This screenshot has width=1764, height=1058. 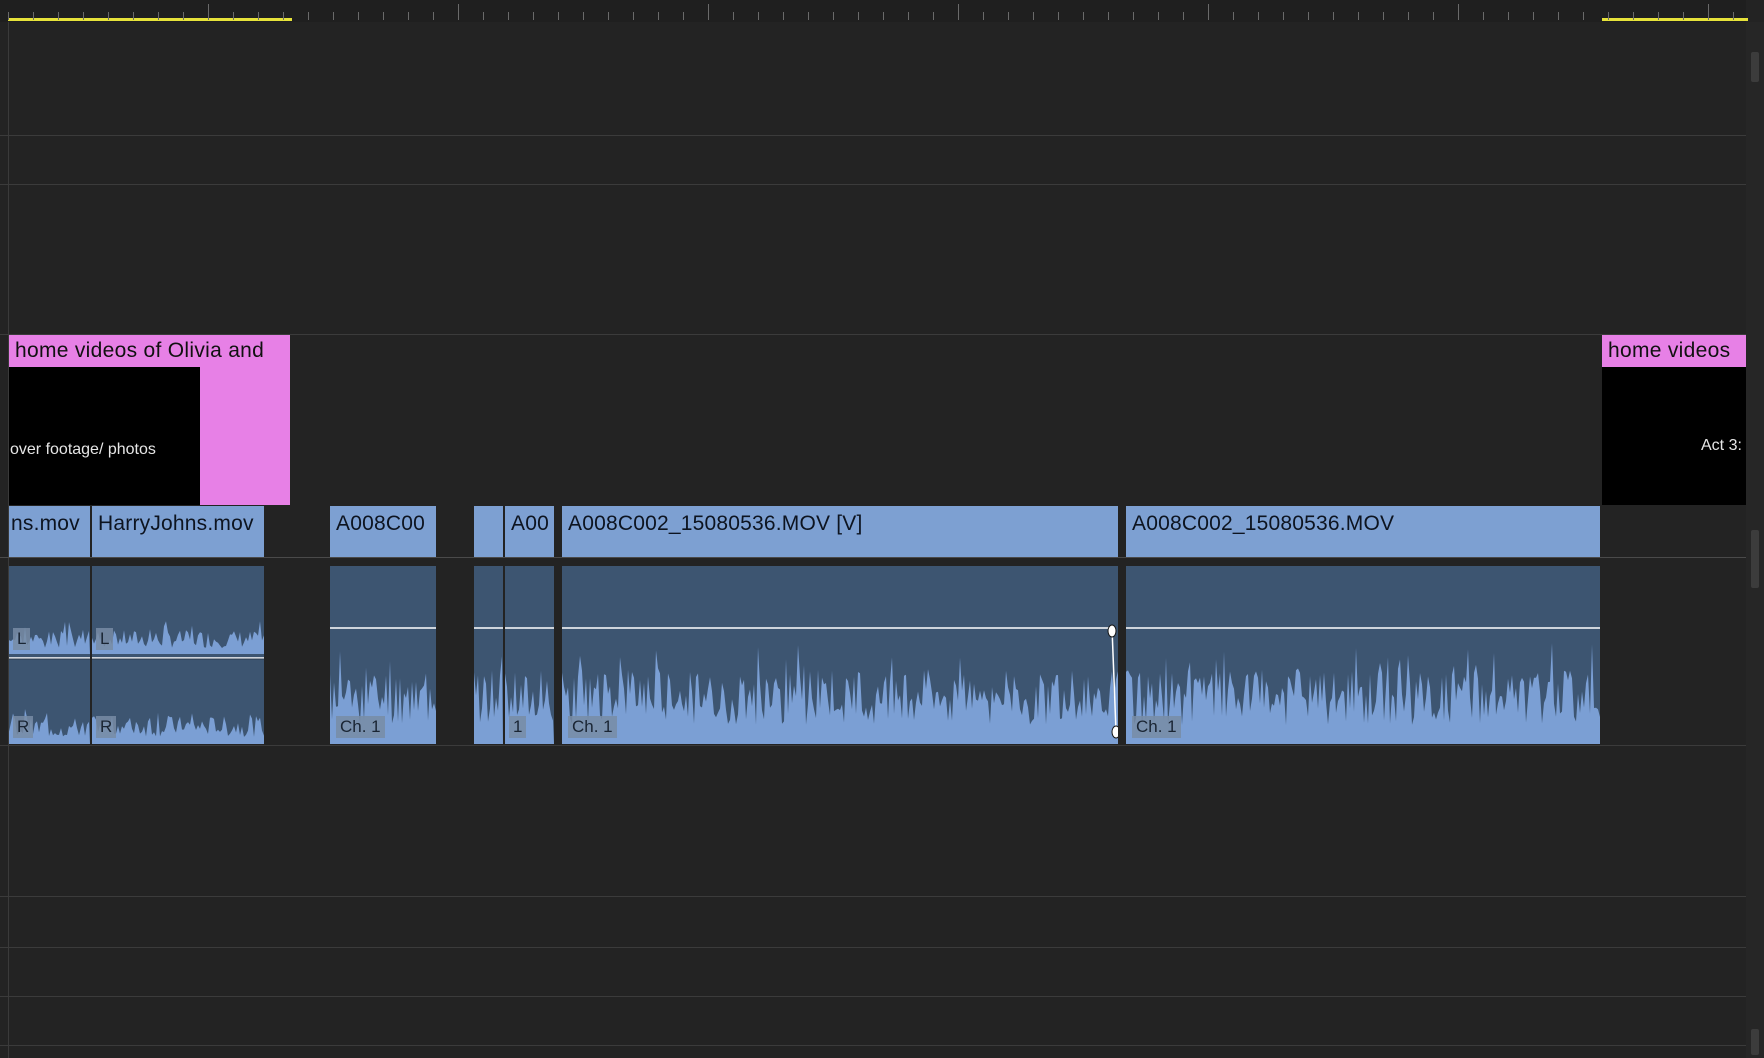 I want to click on video-audio-divider, so click(x=873, y=557).